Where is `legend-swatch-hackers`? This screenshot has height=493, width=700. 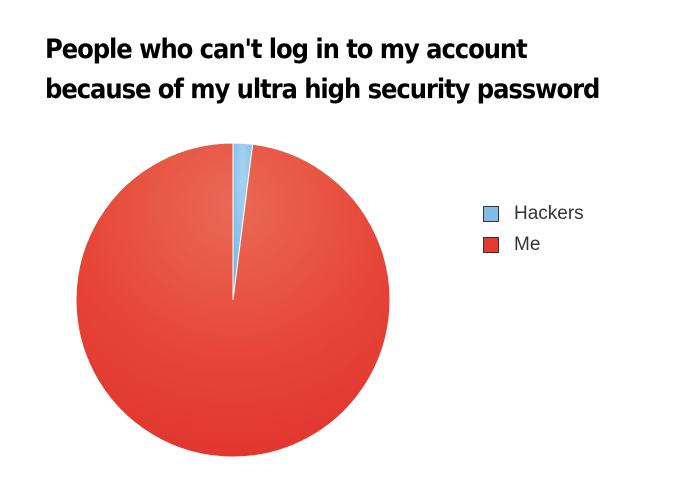 legend-swatch-hackers is located at coordinates (491, 214).